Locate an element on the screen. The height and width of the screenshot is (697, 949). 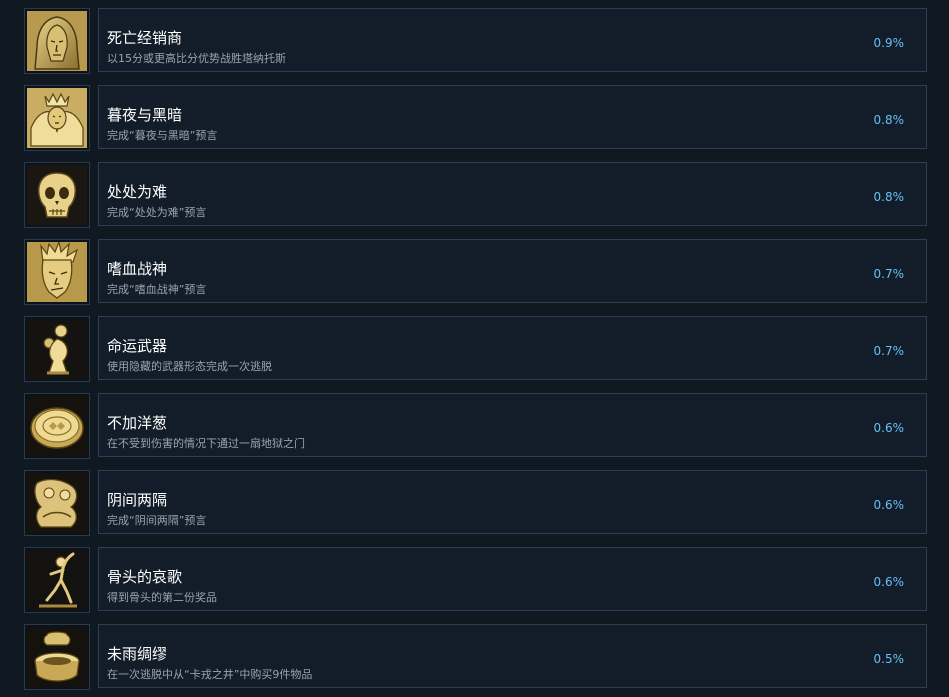
achievement-row: 暮夜与黑暗 完成“暮夜与黑暗”预言 0.8% is located at coordinates (474, 118).